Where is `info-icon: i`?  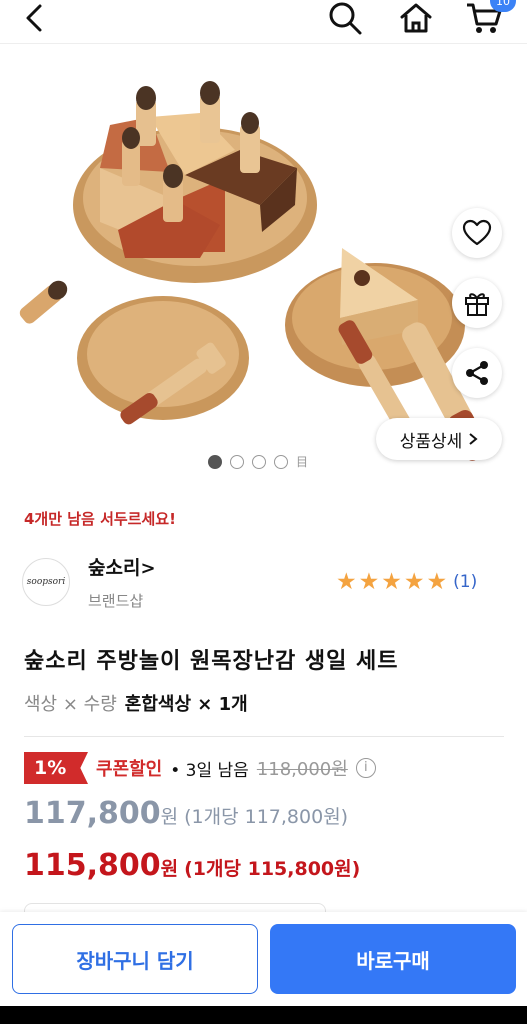
info-icon: i is located at coordinates (365, 768).